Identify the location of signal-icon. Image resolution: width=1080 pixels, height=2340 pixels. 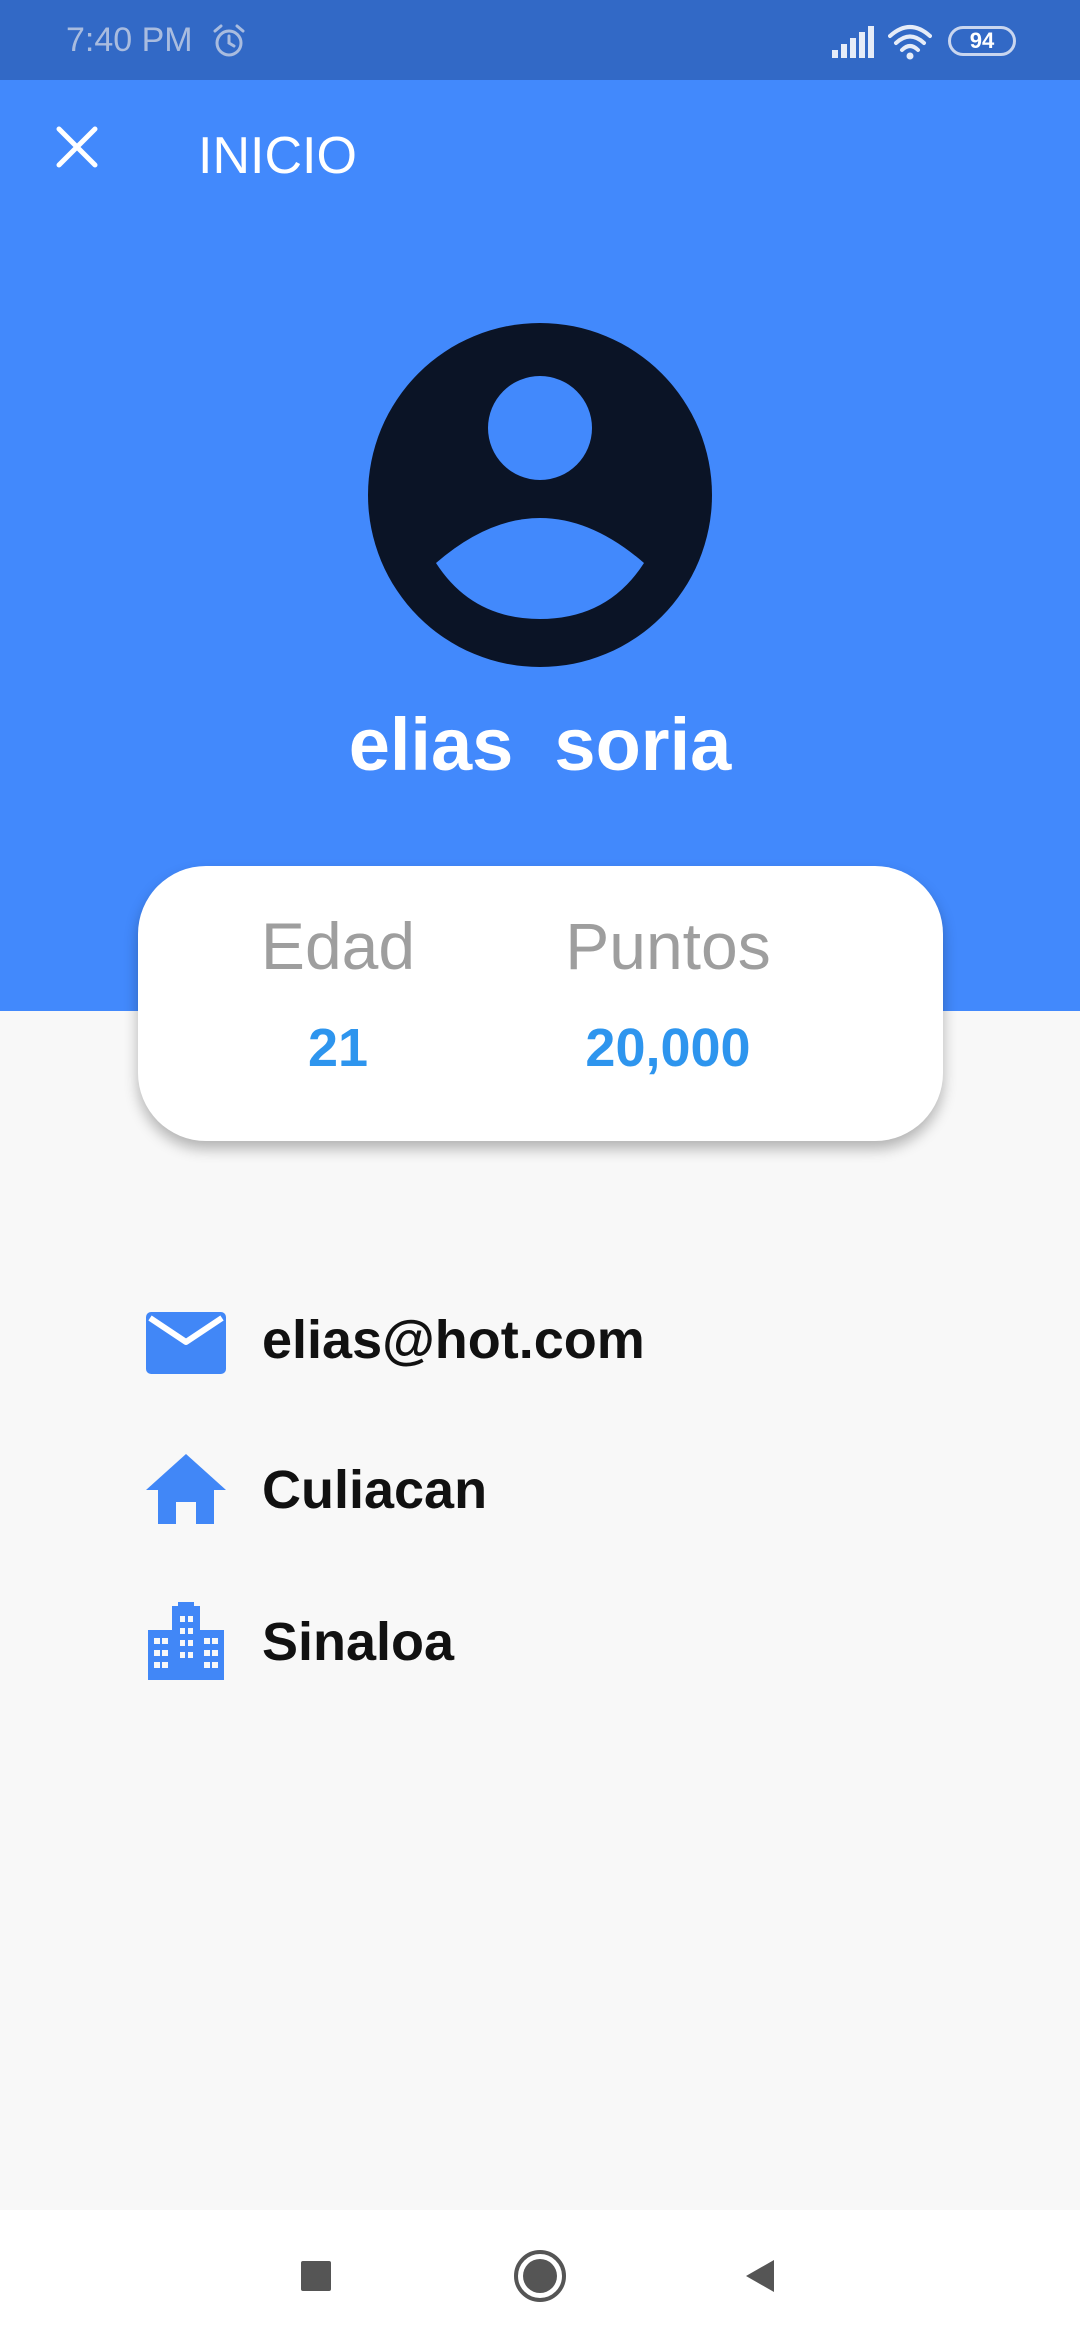
(853, 42).